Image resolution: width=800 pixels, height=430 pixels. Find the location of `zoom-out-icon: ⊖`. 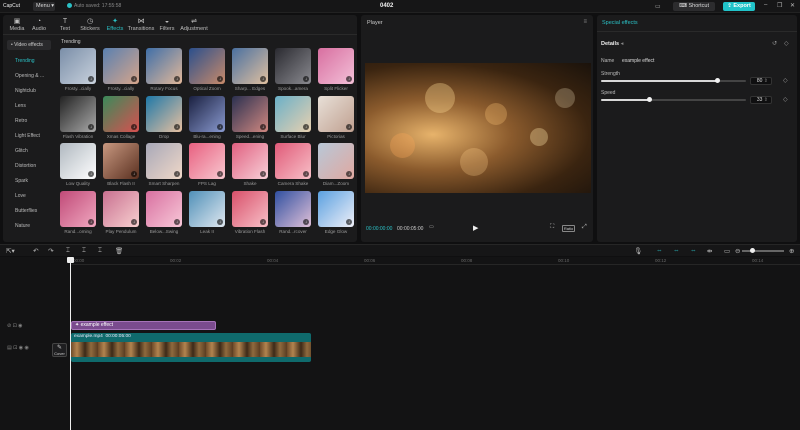

zoom-out-icon: ⊖ is located at coordinates (737, 251).